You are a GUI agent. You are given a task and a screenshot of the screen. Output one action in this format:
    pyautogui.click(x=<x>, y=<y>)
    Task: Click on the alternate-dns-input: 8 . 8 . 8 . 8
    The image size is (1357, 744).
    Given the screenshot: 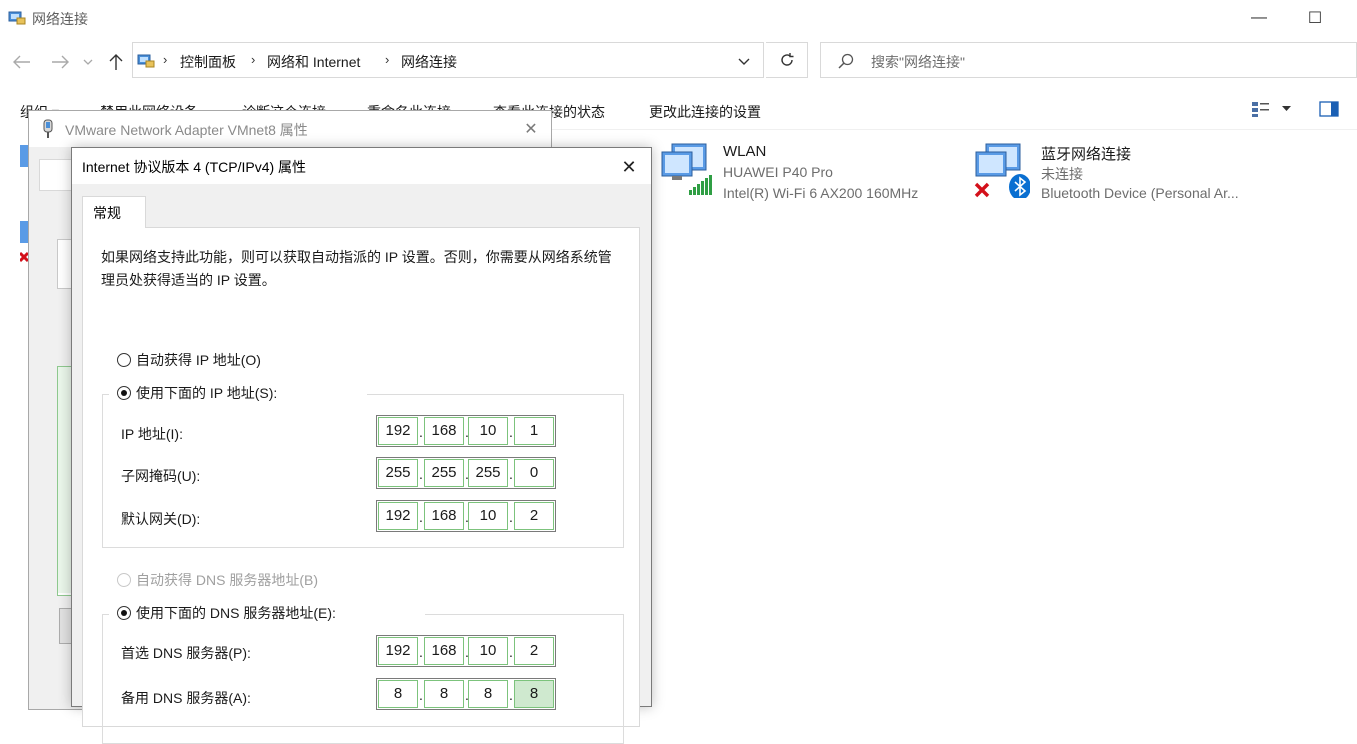 What is the action you would take?
    pyautogui.click(x=466, y=694)
    